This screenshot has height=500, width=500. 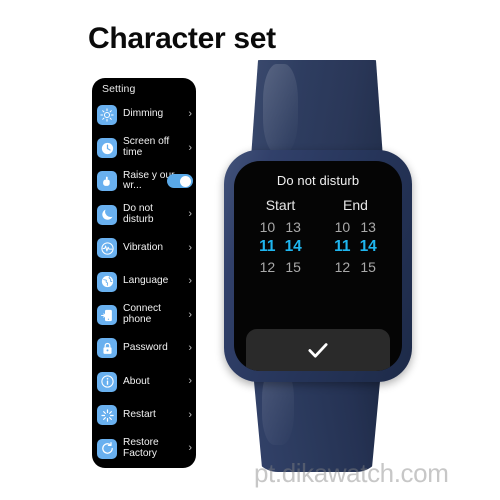 I want to click on sidebar-item-dimming: Dimming ›, so click(x=144, y=114).